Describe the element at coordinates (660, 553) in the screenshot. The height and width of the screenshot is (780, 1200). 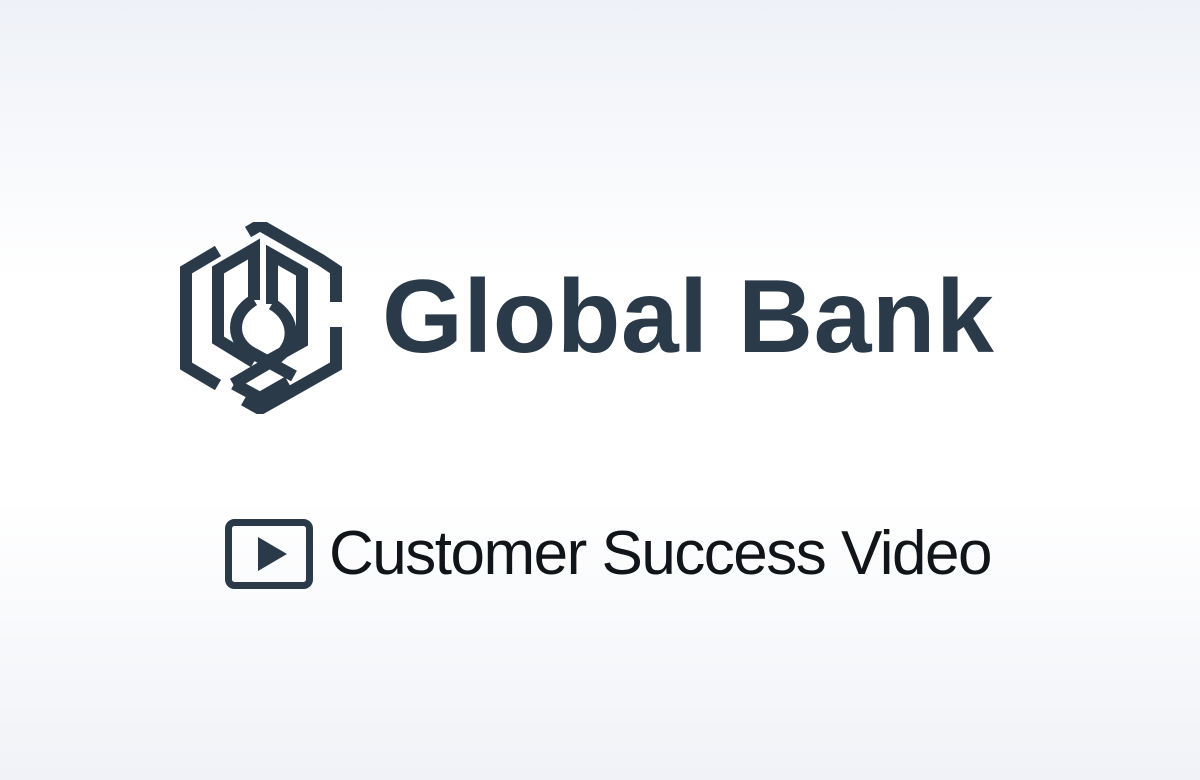
I see `video-title: Customer Success Video` at that location.